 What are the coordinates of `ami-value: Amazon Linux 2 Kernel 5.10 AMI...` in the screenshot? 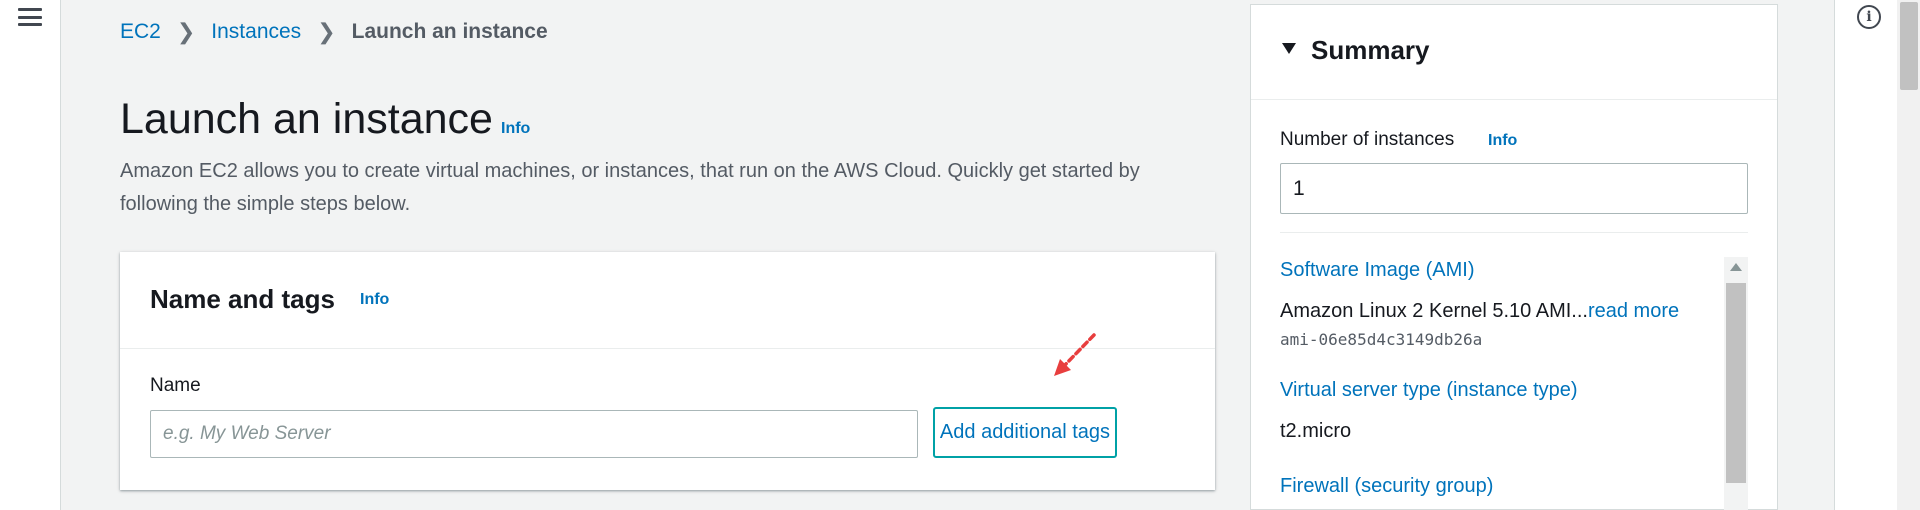 It's located at (1434, 311).